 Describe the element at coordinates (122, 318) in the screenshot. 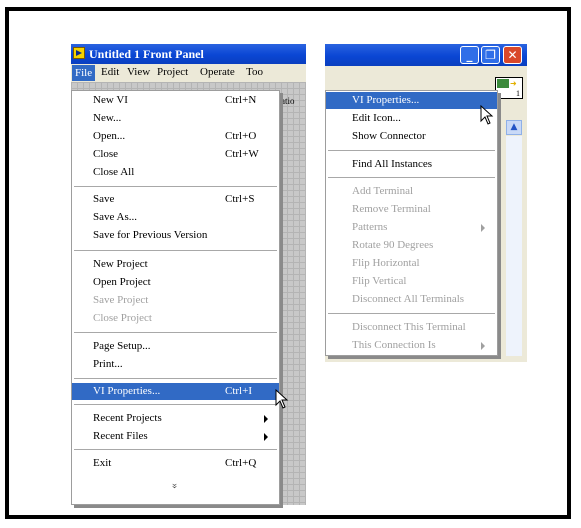

I see `menu-item-close-project: Close Project` at that location.